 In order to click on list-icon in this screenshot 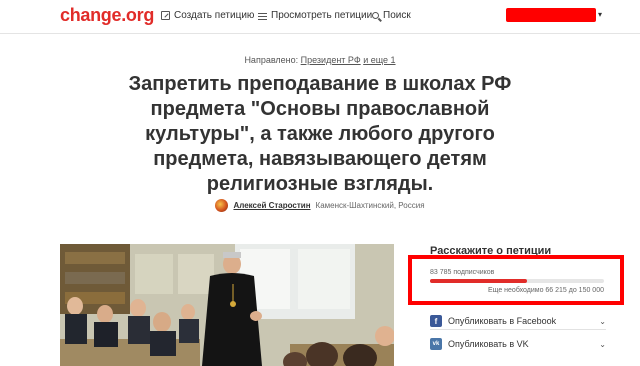, I will do `click(262, 15)`.